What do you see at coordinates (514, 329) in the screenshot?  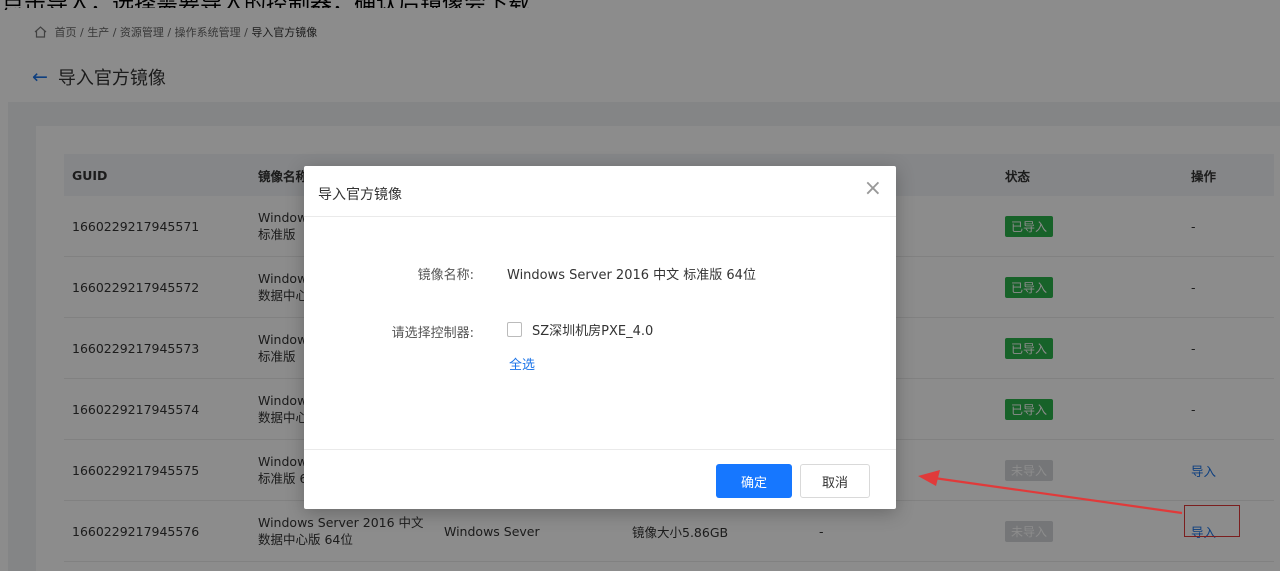 I see `controller-checkbox` at bounding box center [514, 329].